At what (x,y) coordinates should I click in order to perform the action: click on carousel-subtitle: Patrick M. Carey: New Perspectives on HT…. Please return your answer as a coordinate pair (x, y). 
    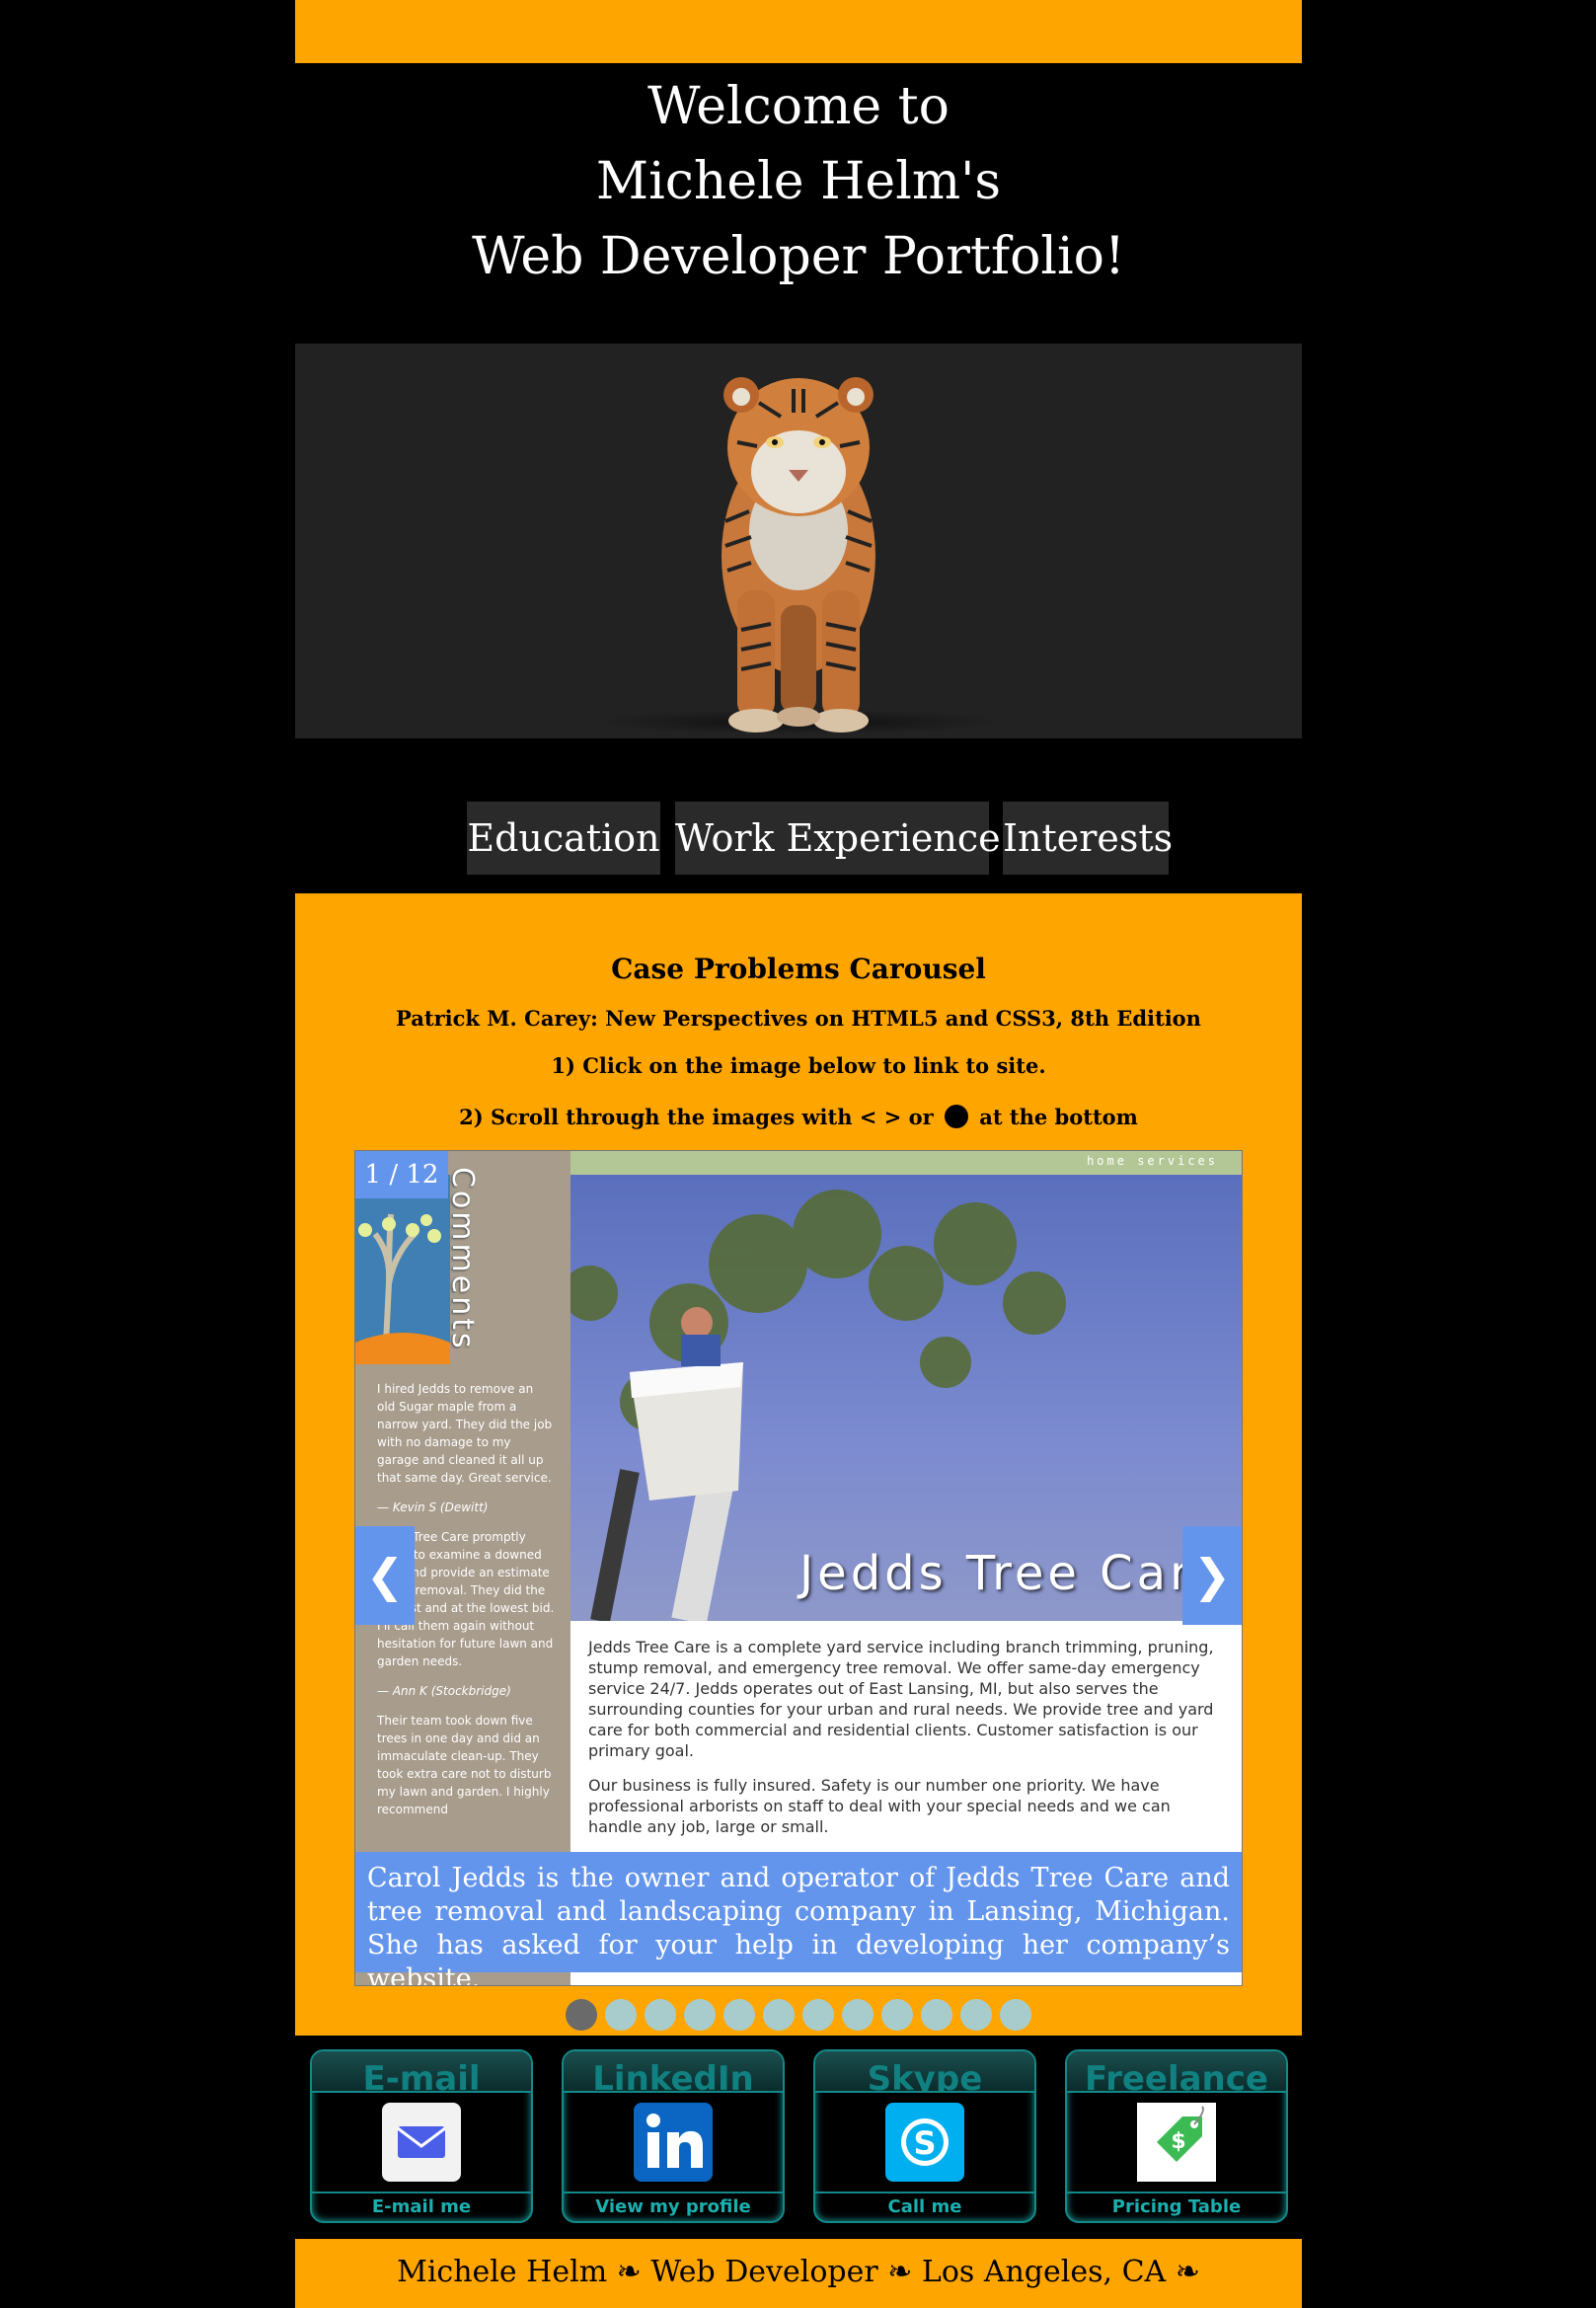
    Looking at the image, I should click on (798, 1018).